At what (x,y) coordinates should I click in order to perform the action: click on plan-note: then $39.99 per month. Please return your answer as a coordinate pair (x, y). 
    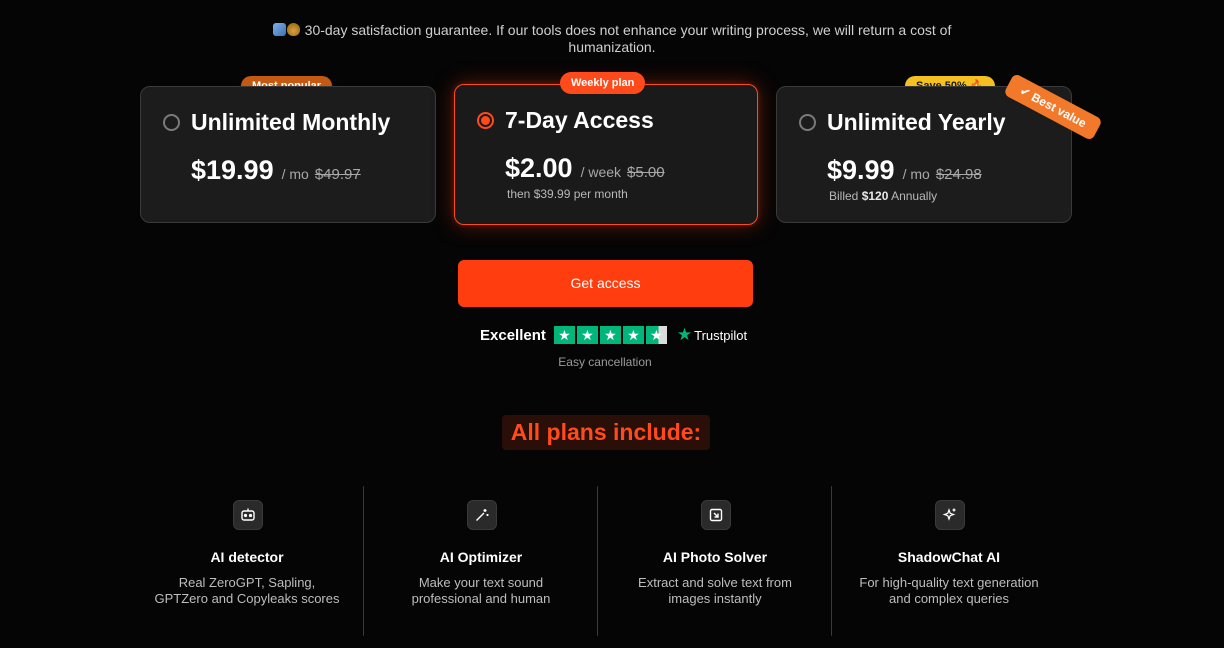
    Looking at the image, I should click on (567, 194).